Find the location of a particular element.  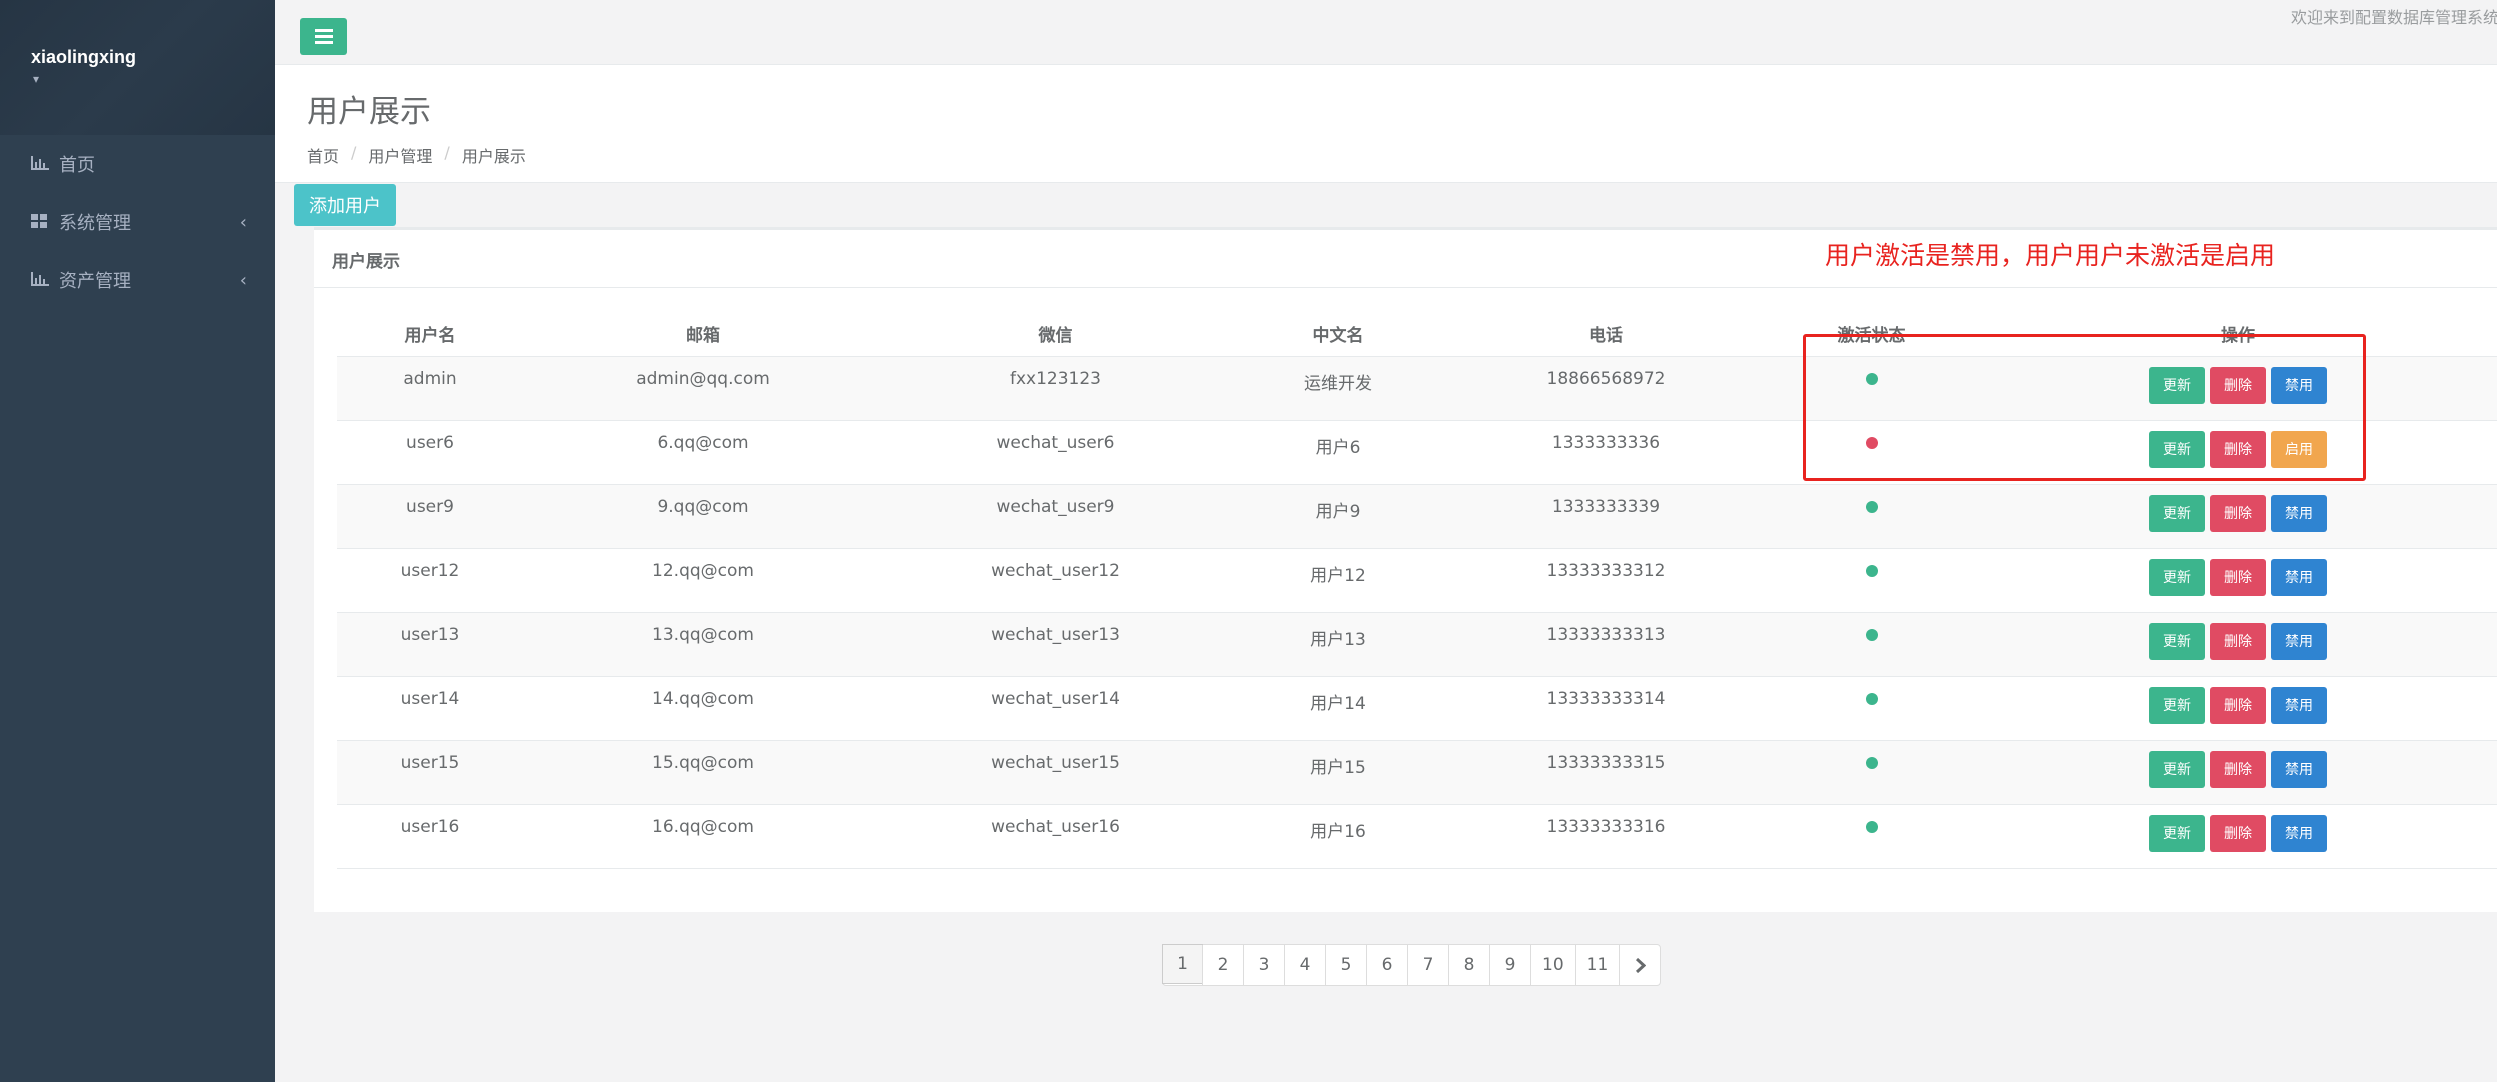

breadcrumb-home: 首页 is located at coordinates (323, 155).